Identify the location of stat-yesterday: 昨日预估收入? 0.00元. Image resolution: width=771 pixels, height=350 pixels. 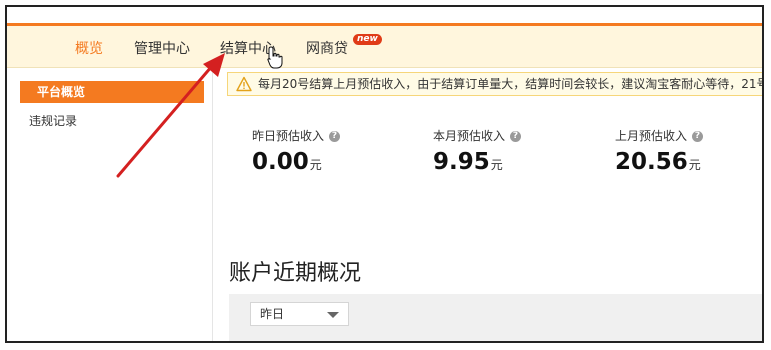
(296, 151).